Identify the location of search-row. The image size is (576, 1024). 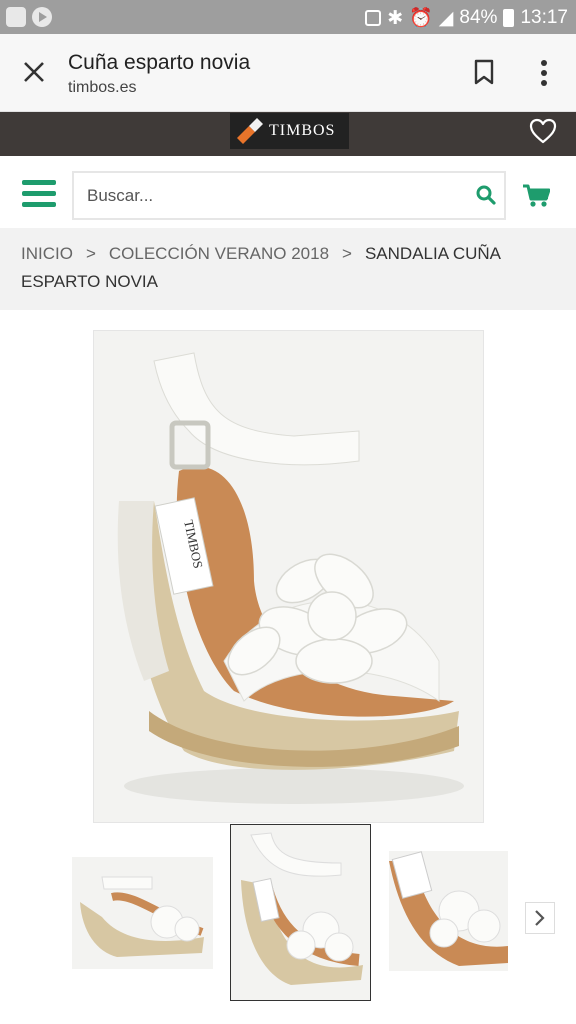
(288, 192).